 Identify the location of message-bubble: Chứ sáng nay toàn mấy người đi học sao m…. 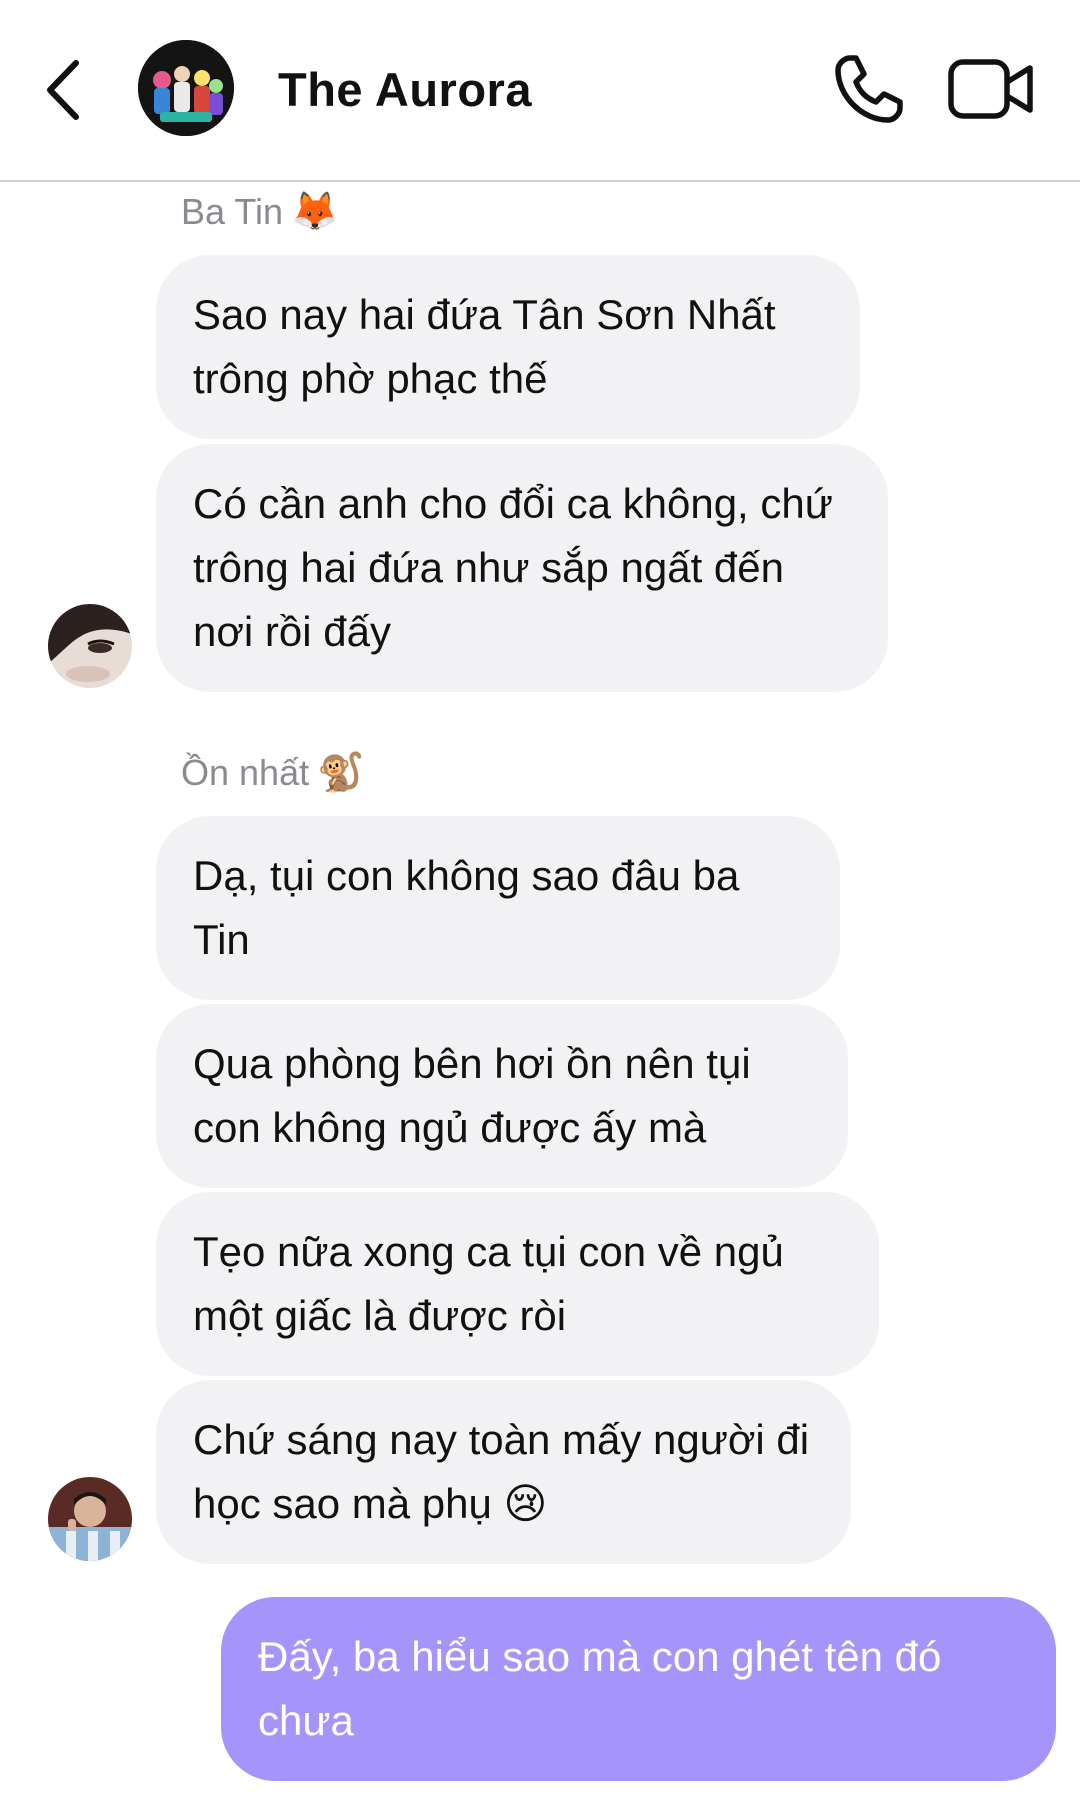
(503, 1472).